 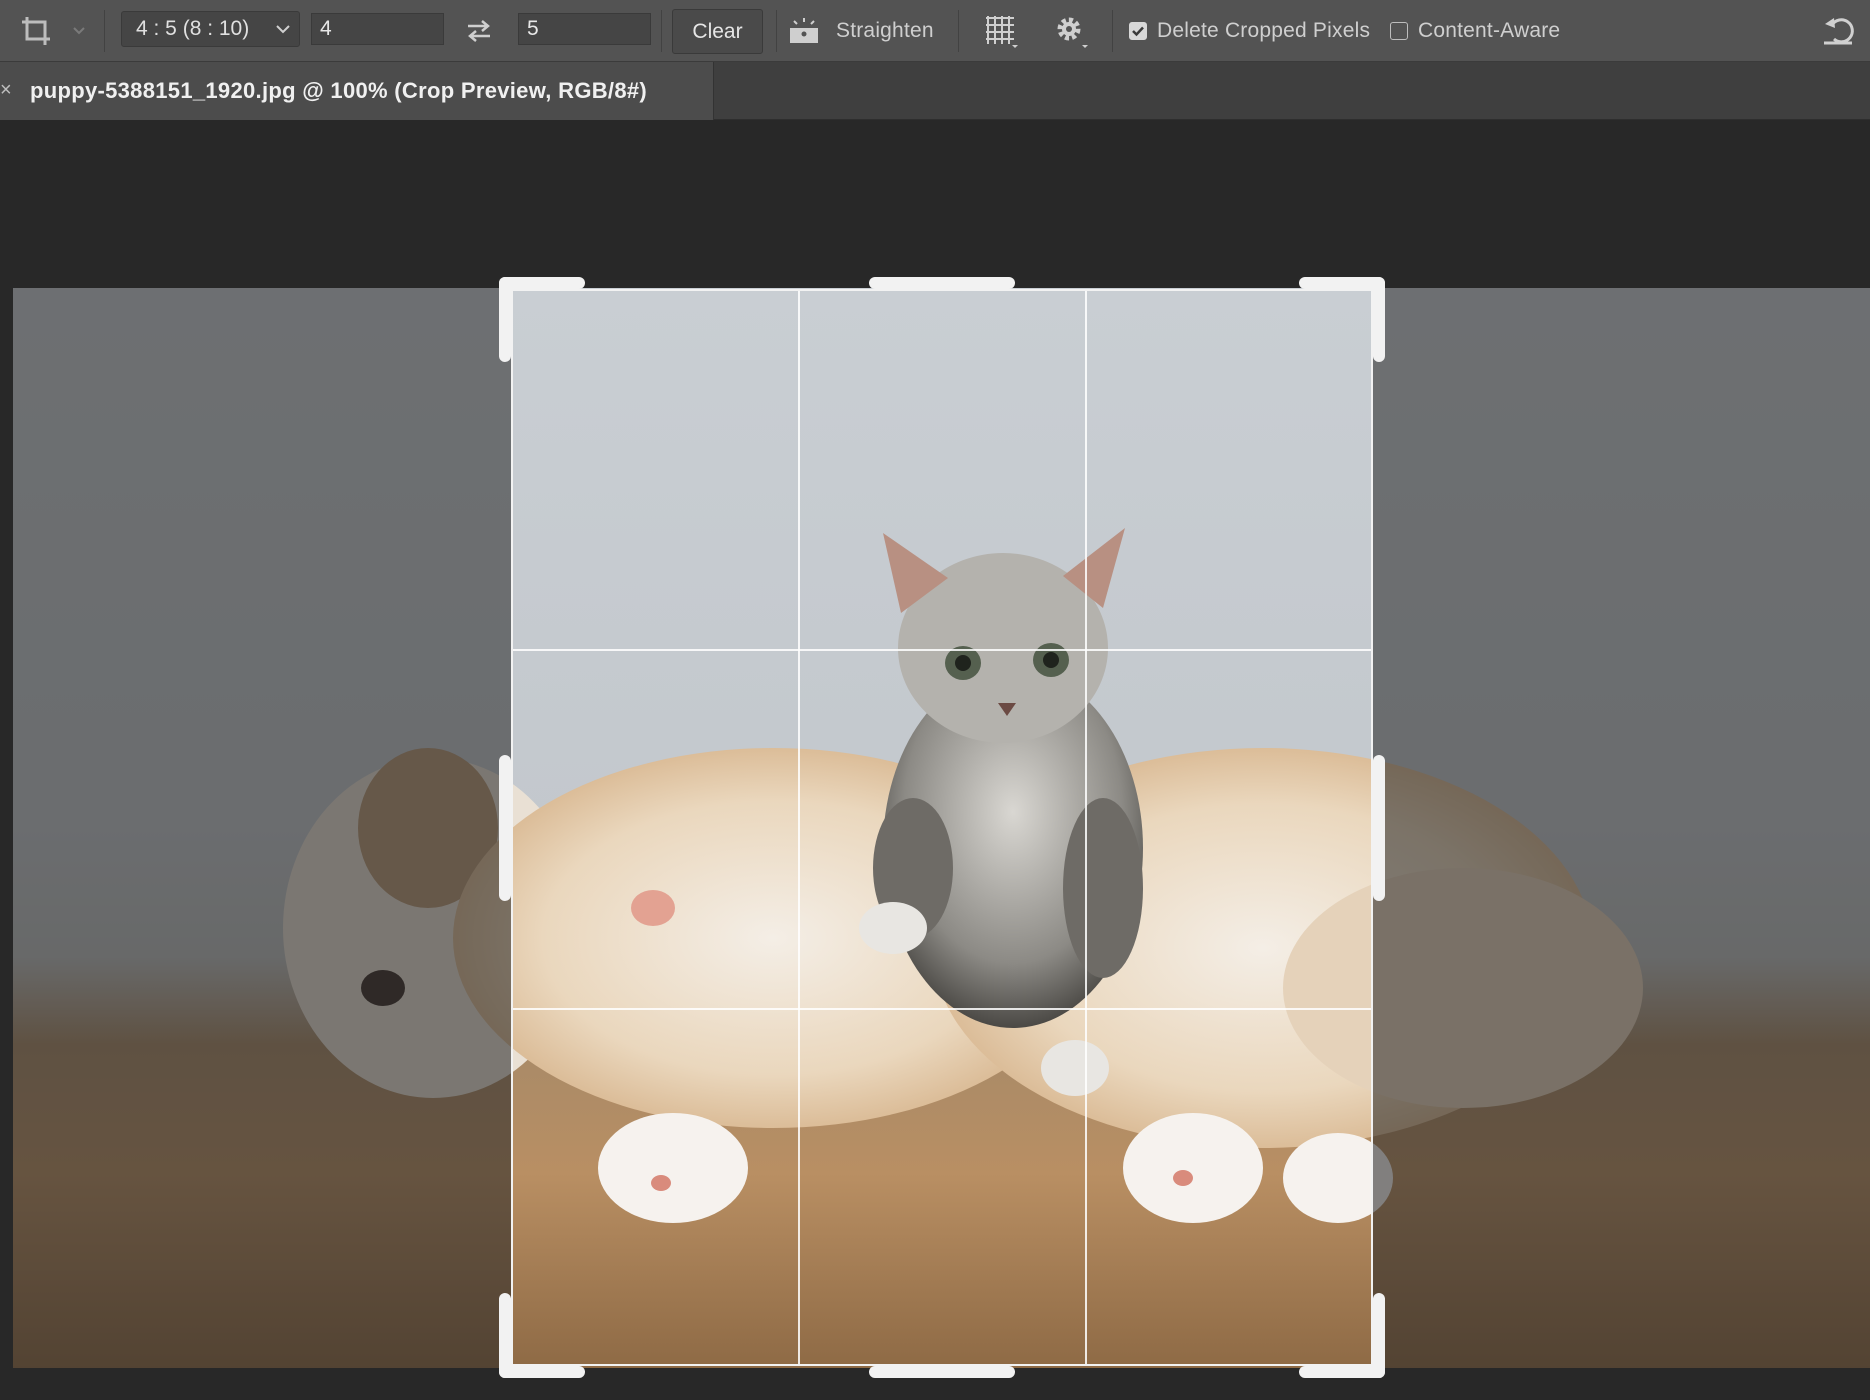 I want to click on crop-handle-top-right, so click(x=1379, y=319).